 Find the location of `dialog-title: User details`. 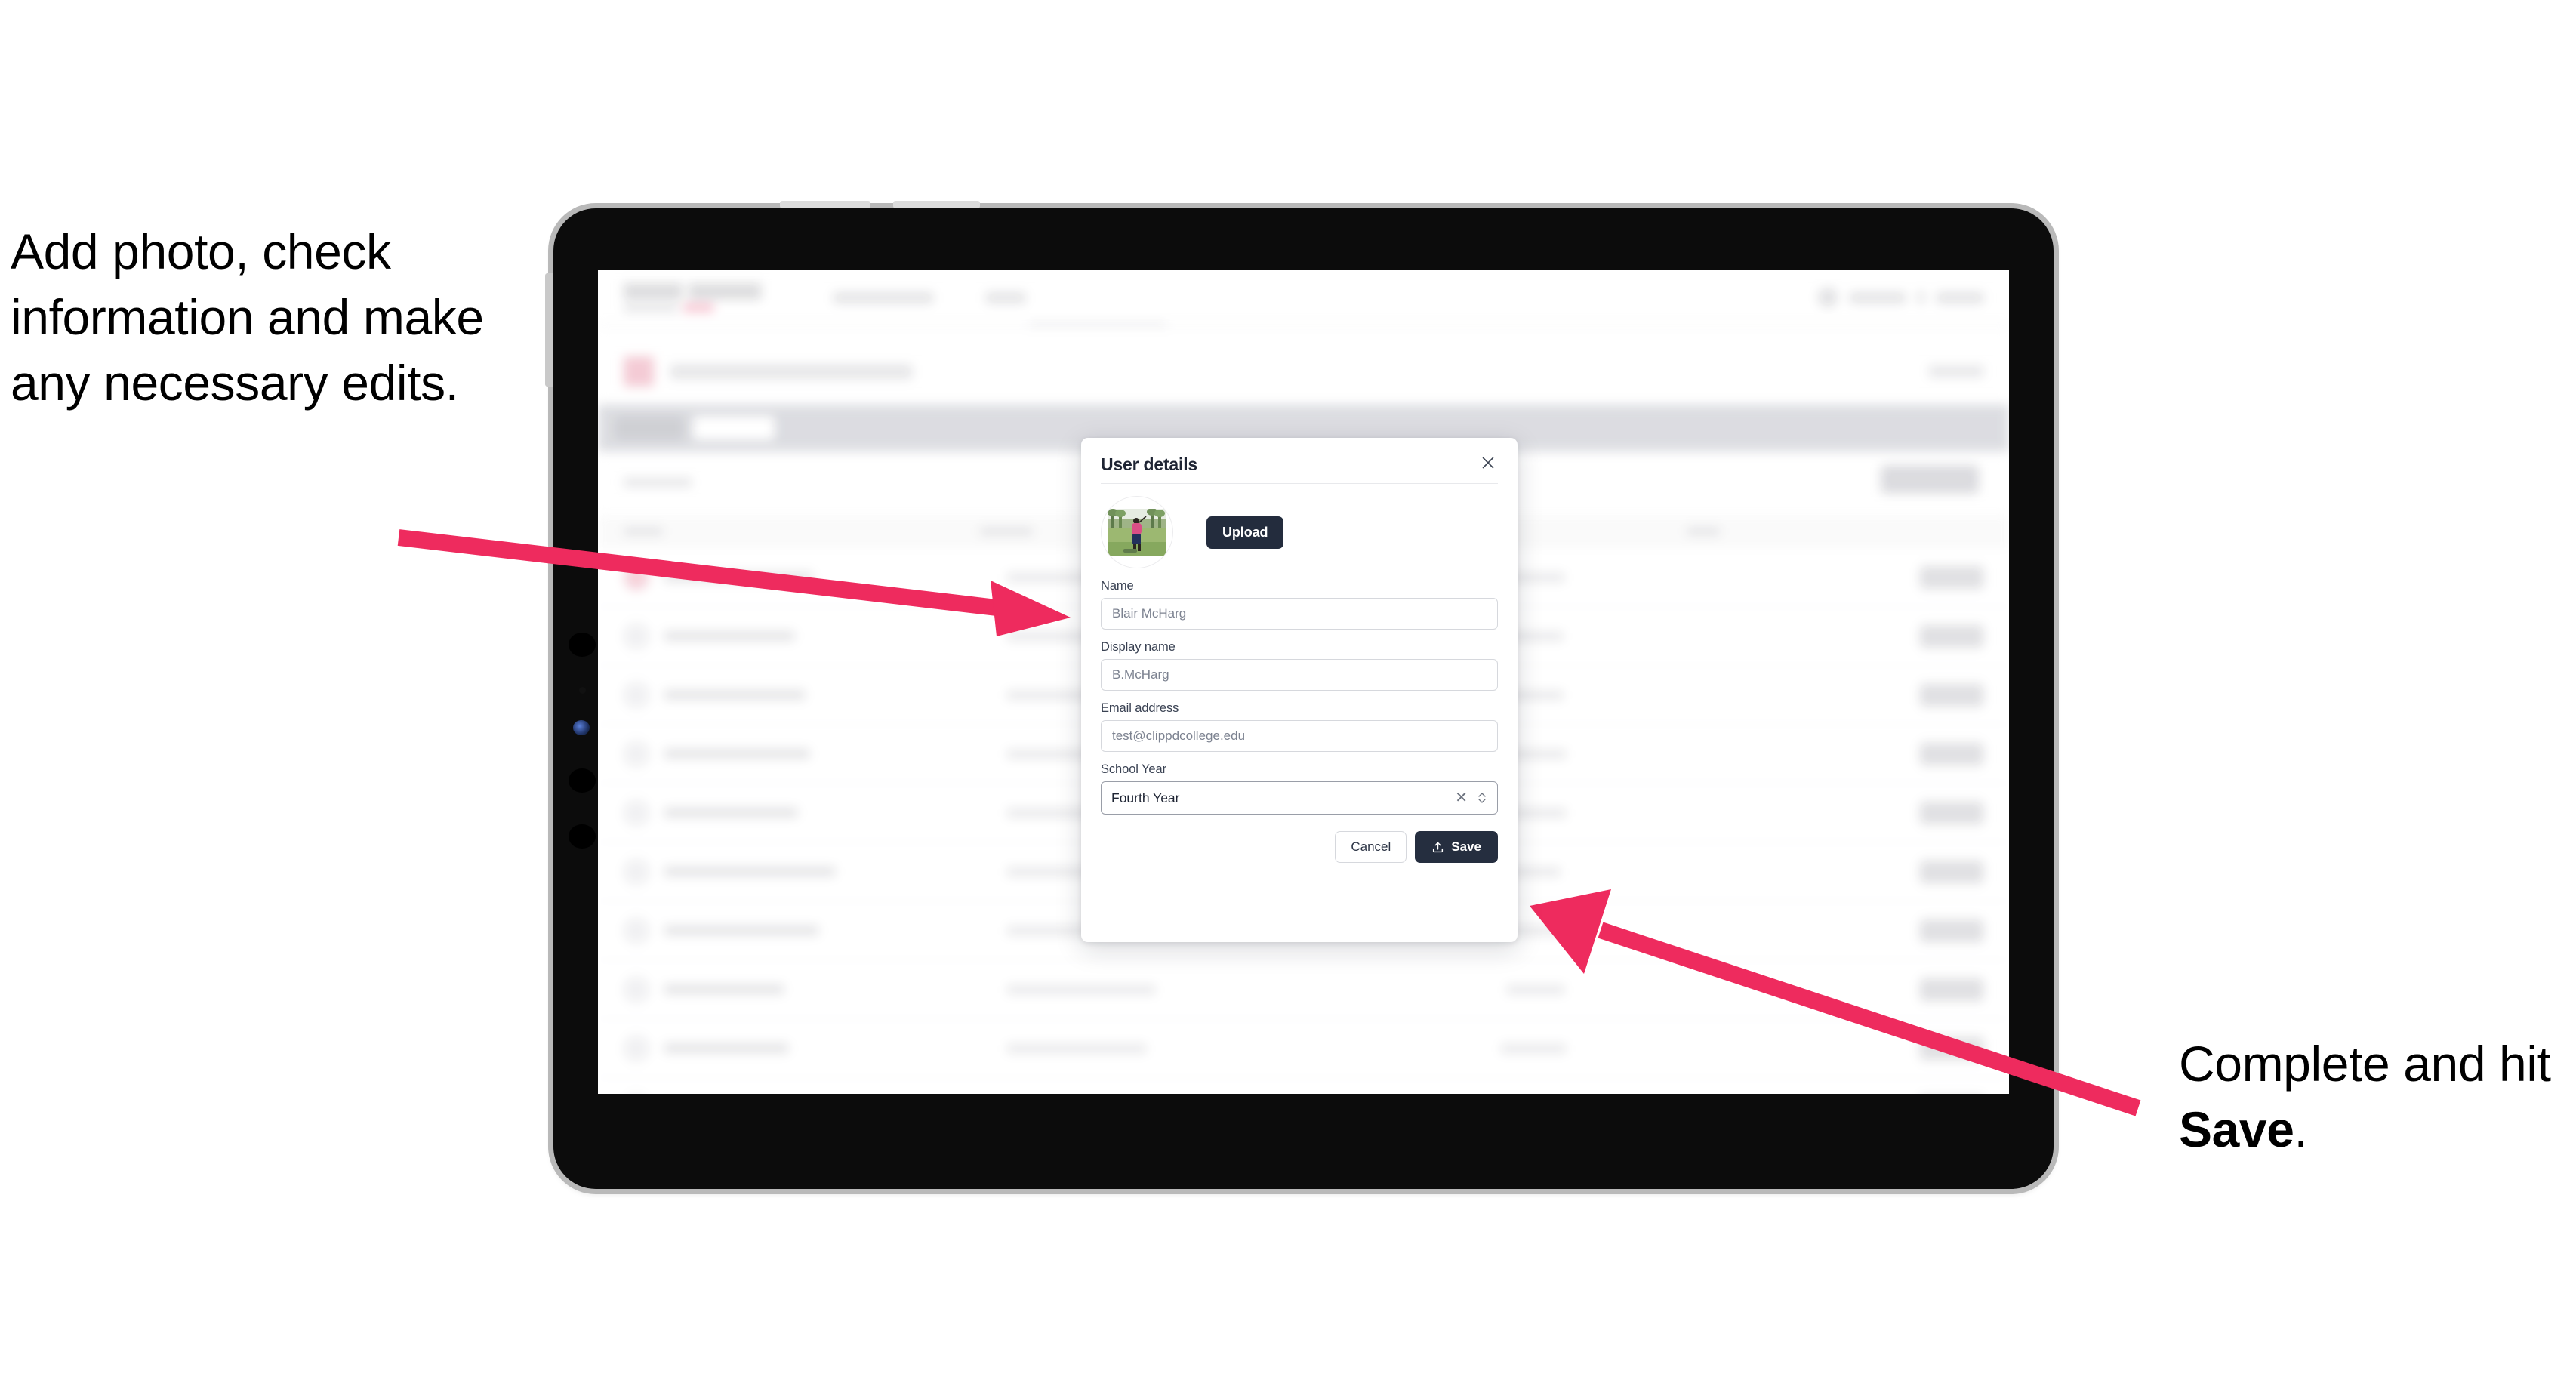

dialog-title: User details is located at coordinates (1149, 464).